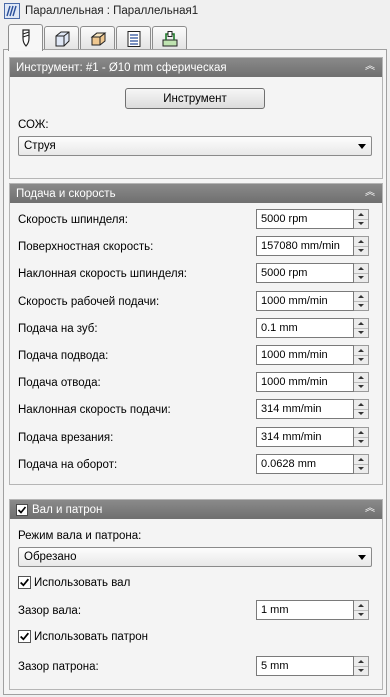  Describe the element at coordinates (66, 438) in the screenshot. I see `feed-row-label: Подача врезания:` at that location.